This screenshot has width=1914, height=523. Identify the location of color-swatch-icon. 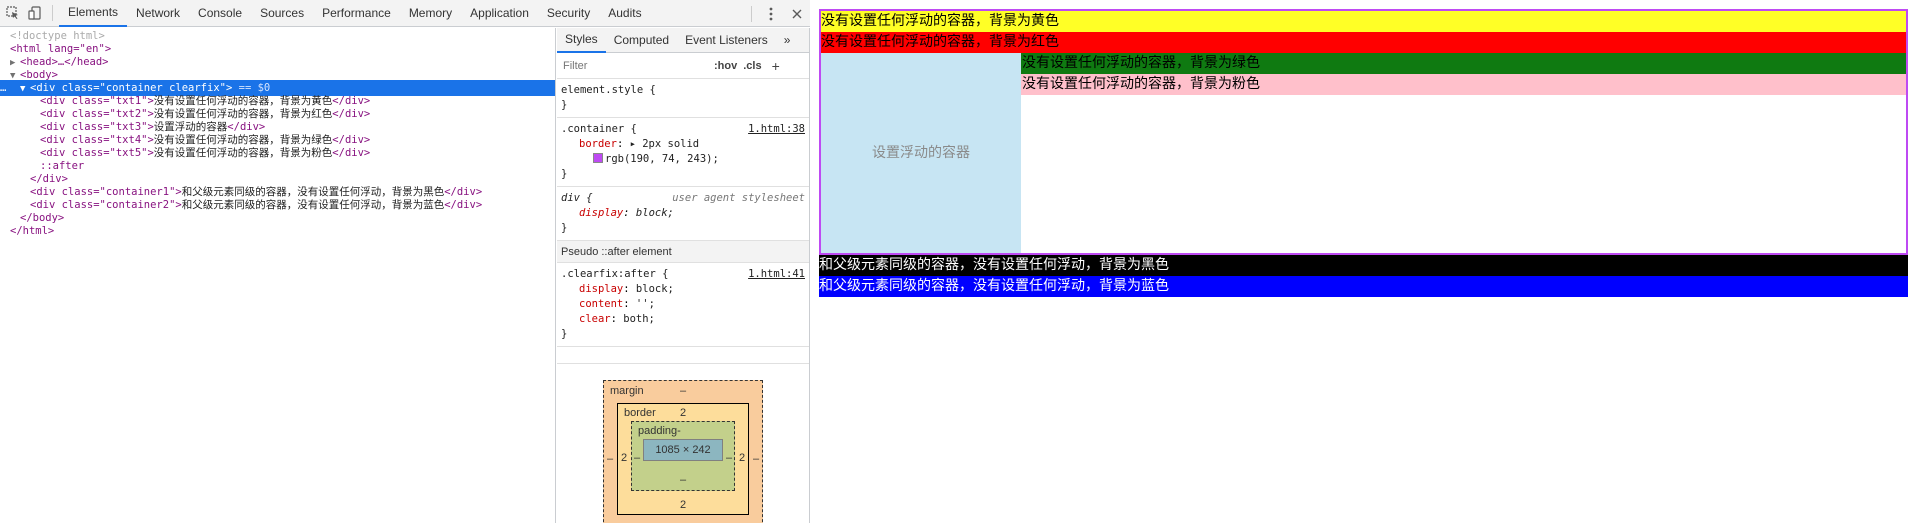
(598, 158).